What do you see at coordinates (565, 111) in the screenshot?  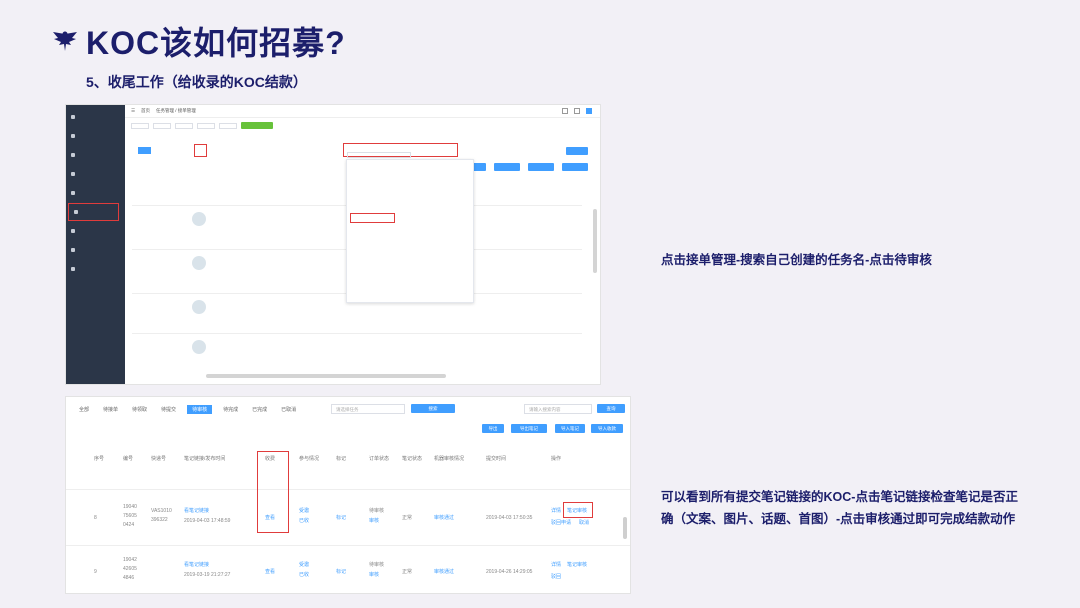 I see `fullscreen-icon` at bounding box center [565, 111].